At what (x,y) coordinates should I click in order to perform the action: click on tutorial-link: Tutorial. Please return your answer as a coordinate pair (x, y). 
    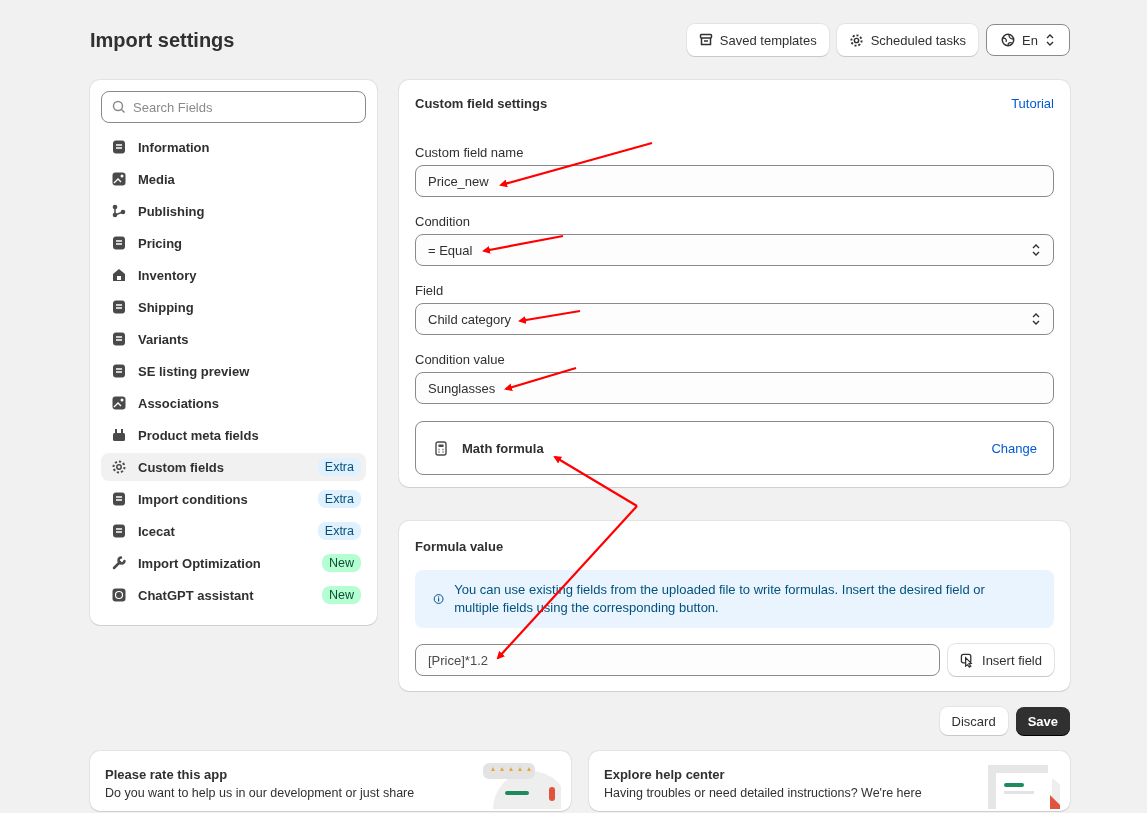
    Looking at the image, I should click on (1032, 103).